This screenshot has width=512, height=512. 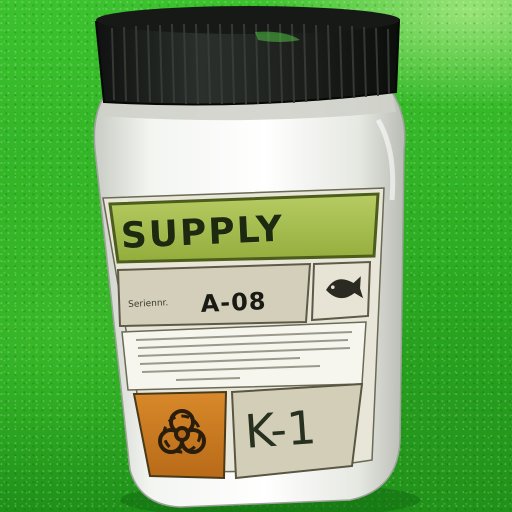 What do you see at coordinates (148, 304) in the screenshot?
I see `code-prefix: Seriennr.` at bounding box center [148, 304].